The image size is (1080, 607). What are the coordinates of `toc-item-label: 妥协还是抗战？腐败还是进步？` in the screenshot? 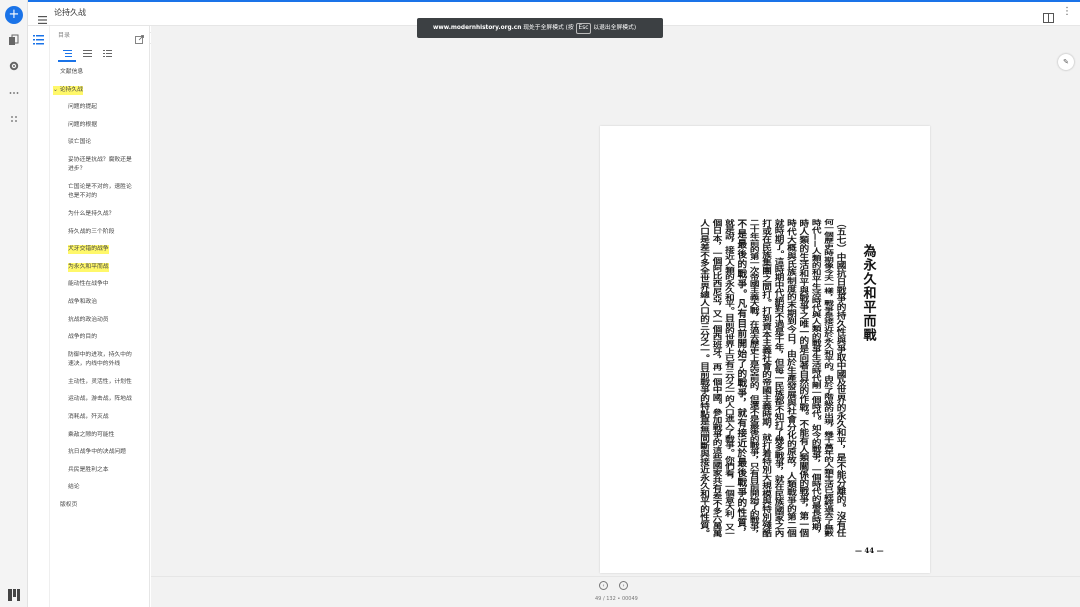 It's located at (100, 164).